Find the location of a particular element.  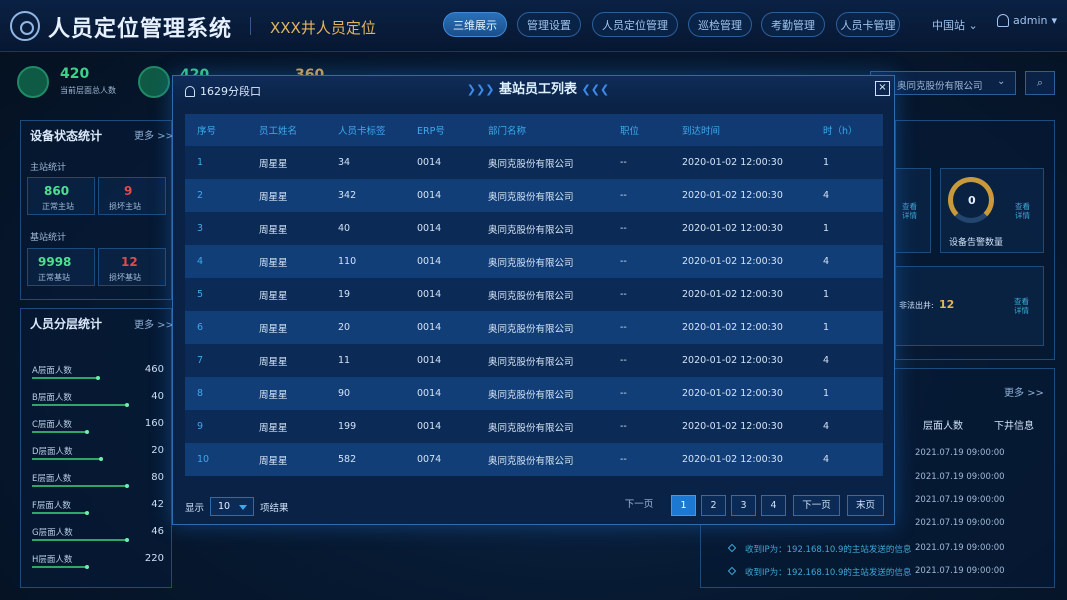

chevrons-left-icon: ❮❮❮ is located at coordinates (595, 89).